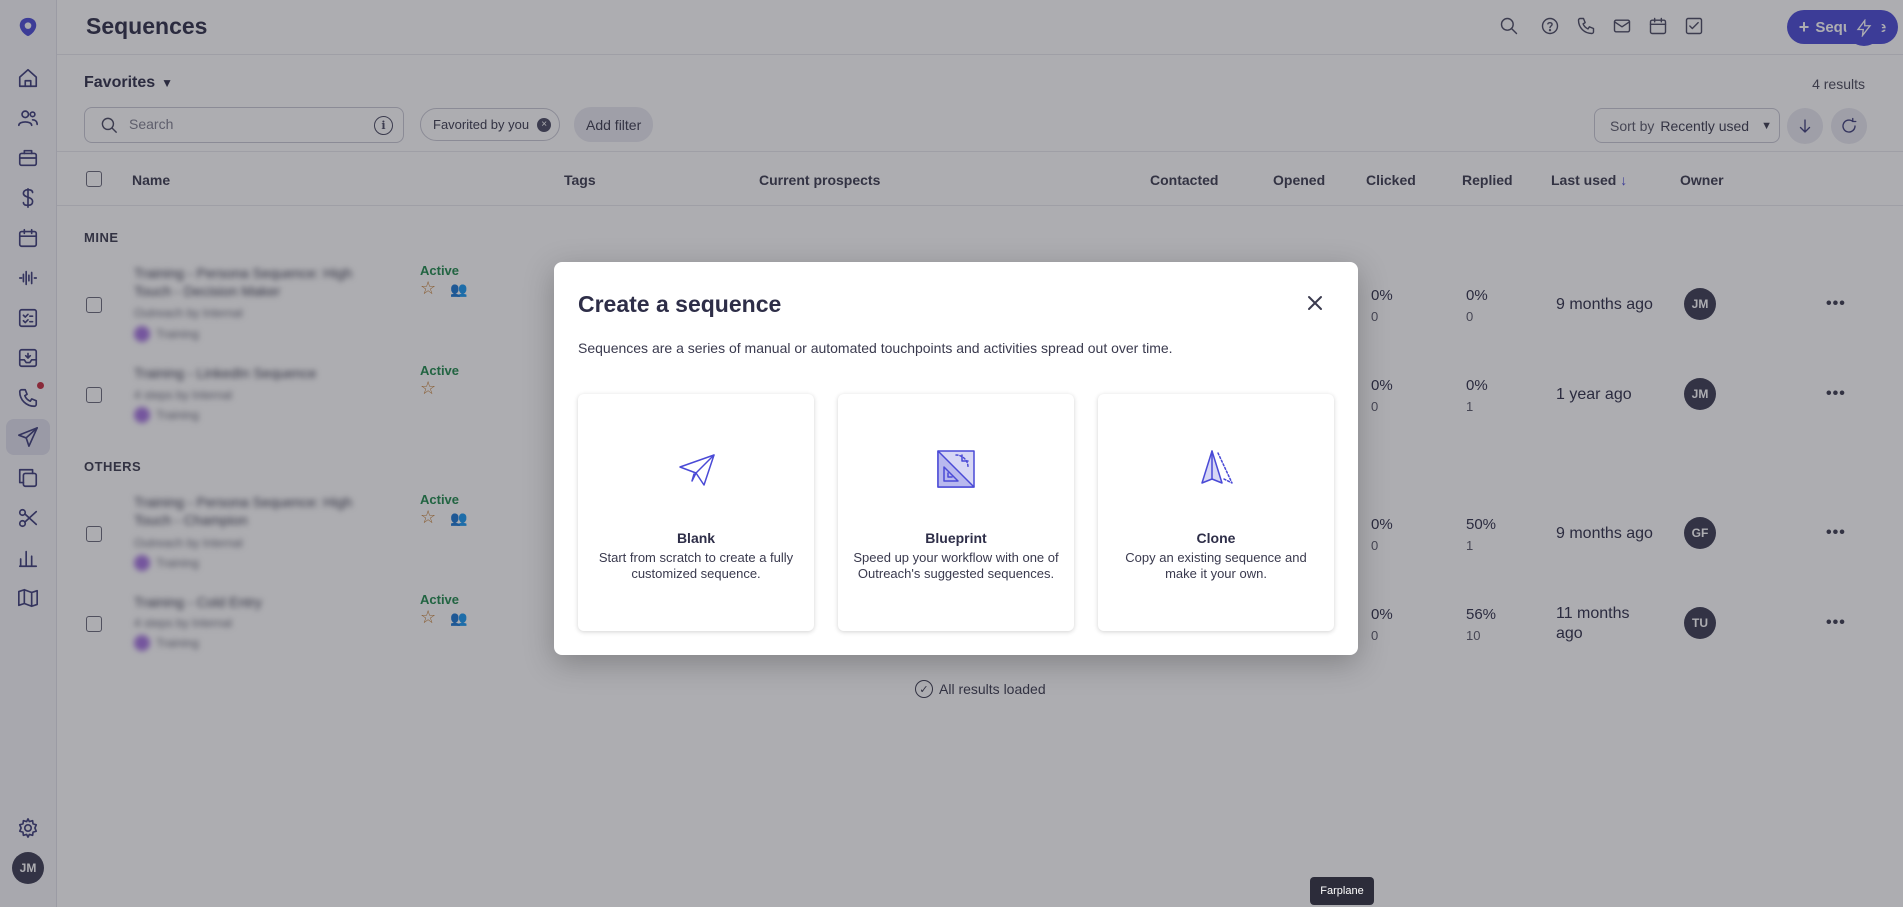  I want to click on modal-title: Create a sequence, so click(680, 304).